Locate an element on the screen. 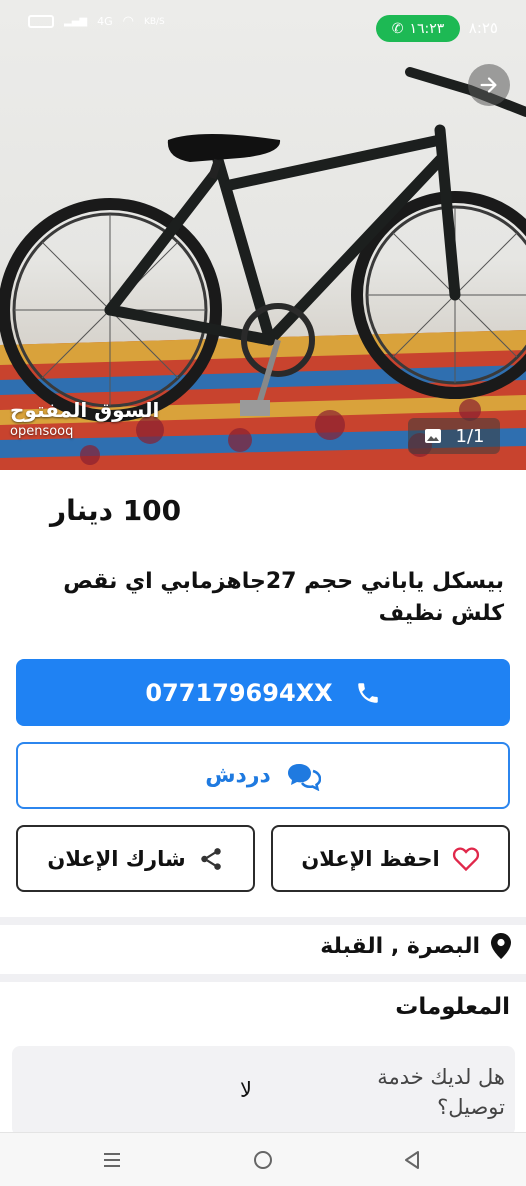 Image resolution: width=526 pixels, height=1186 pixels. opensooq-watermark: السوق المفتوح opensooq is located at coordinates (84, 418).